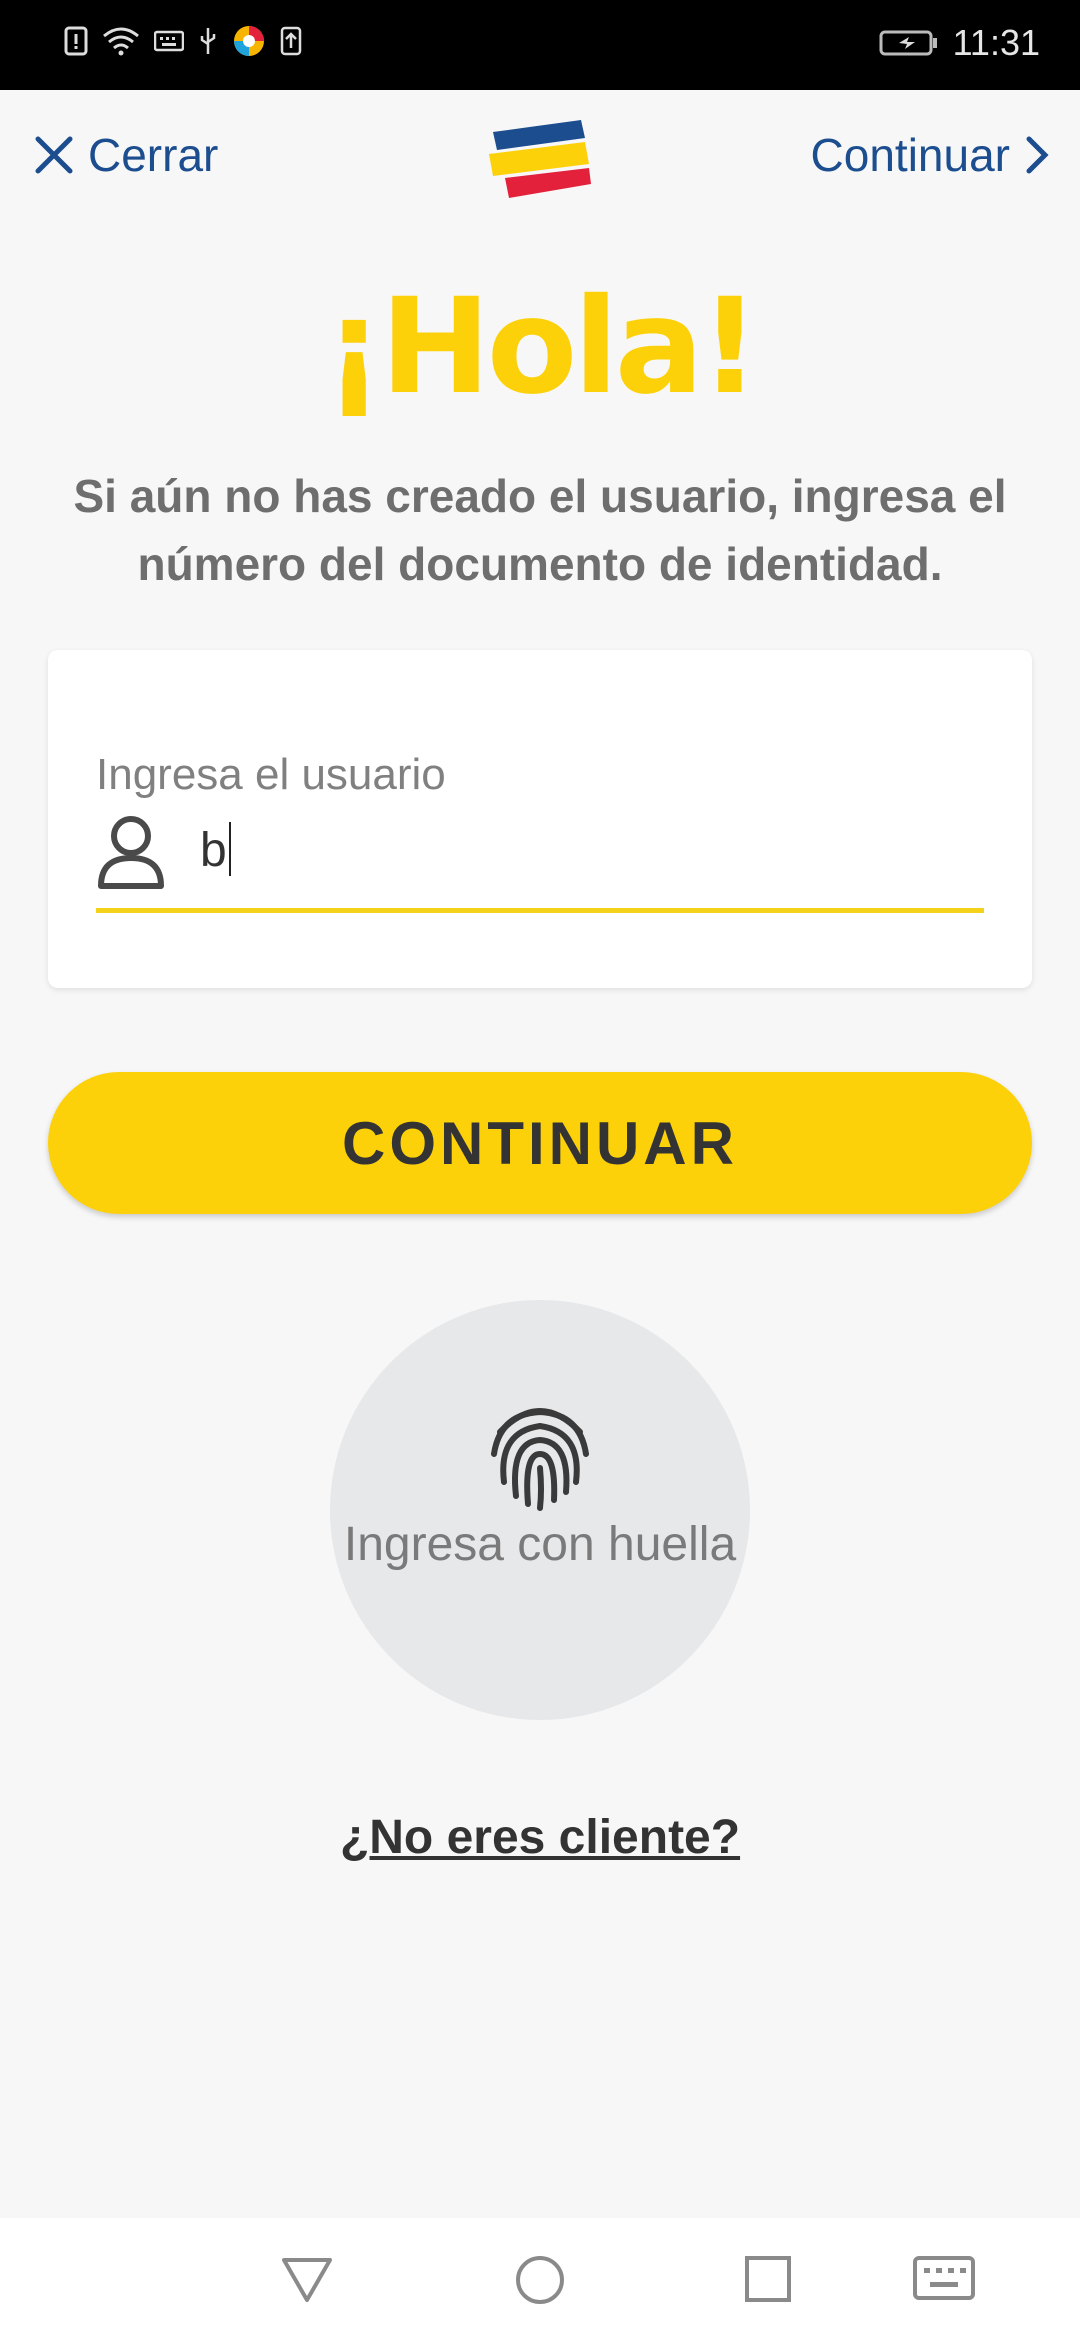 Image resolution: width=1080 pixels, height=2340 pixels. I want to click on status-bar: 11:31, so click(540, 45).